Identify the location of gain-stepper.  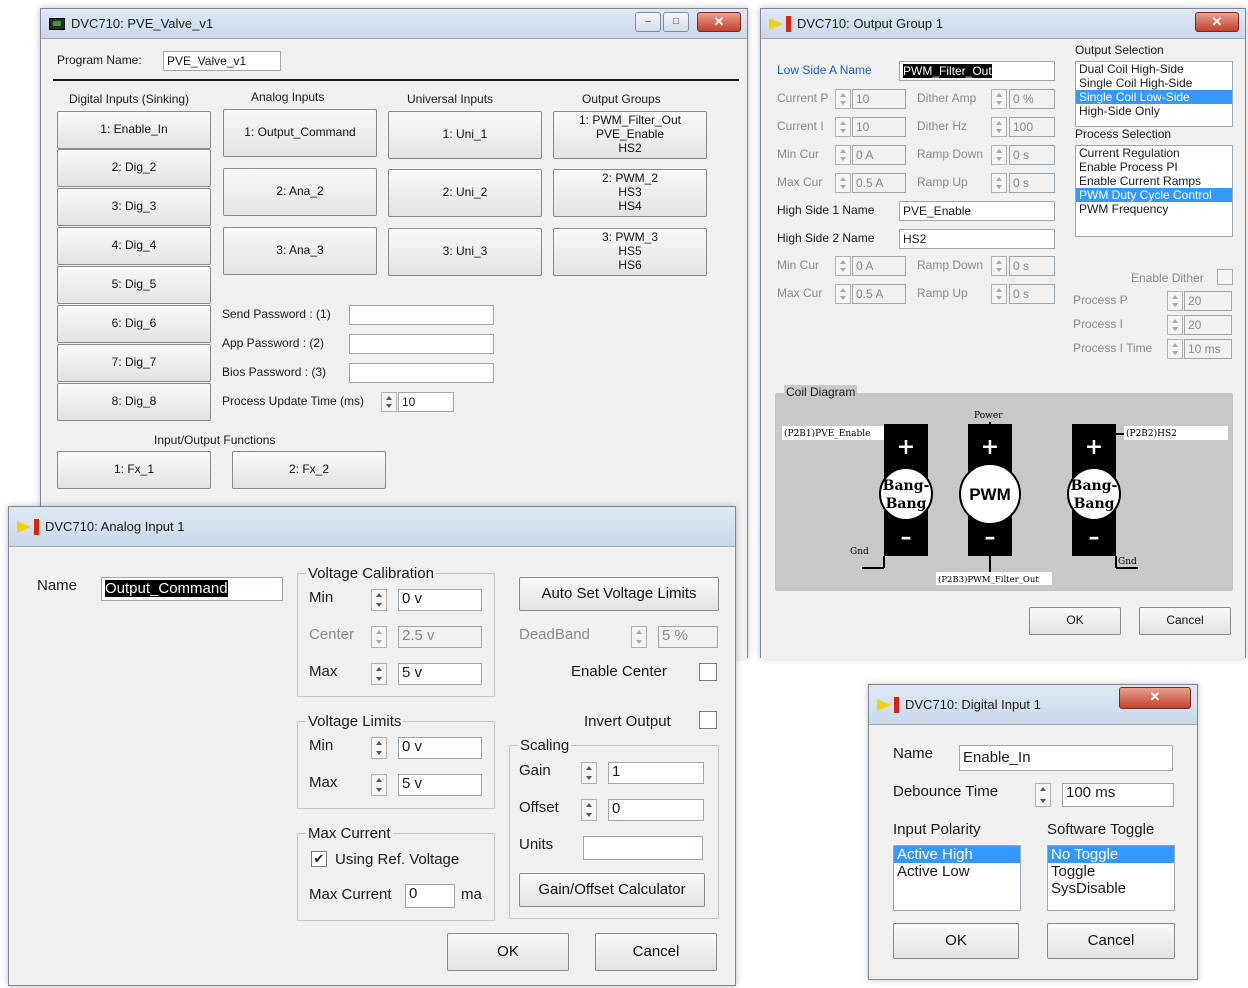
(589, 773).